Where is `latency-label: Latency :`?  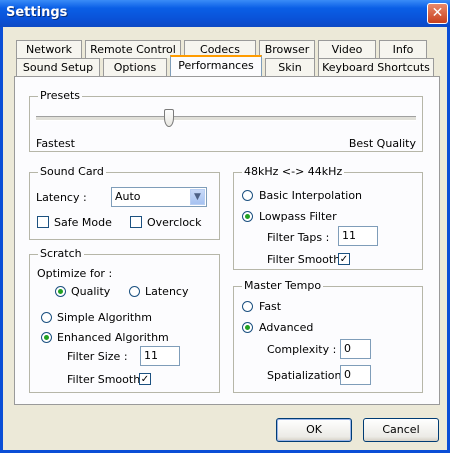 latency-label: Latency : is located at coordinates (61, 197).